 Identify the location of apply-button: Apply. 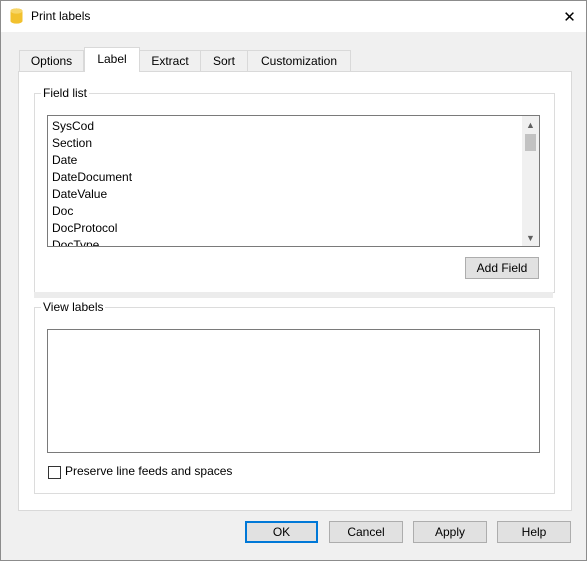
(450, 532).